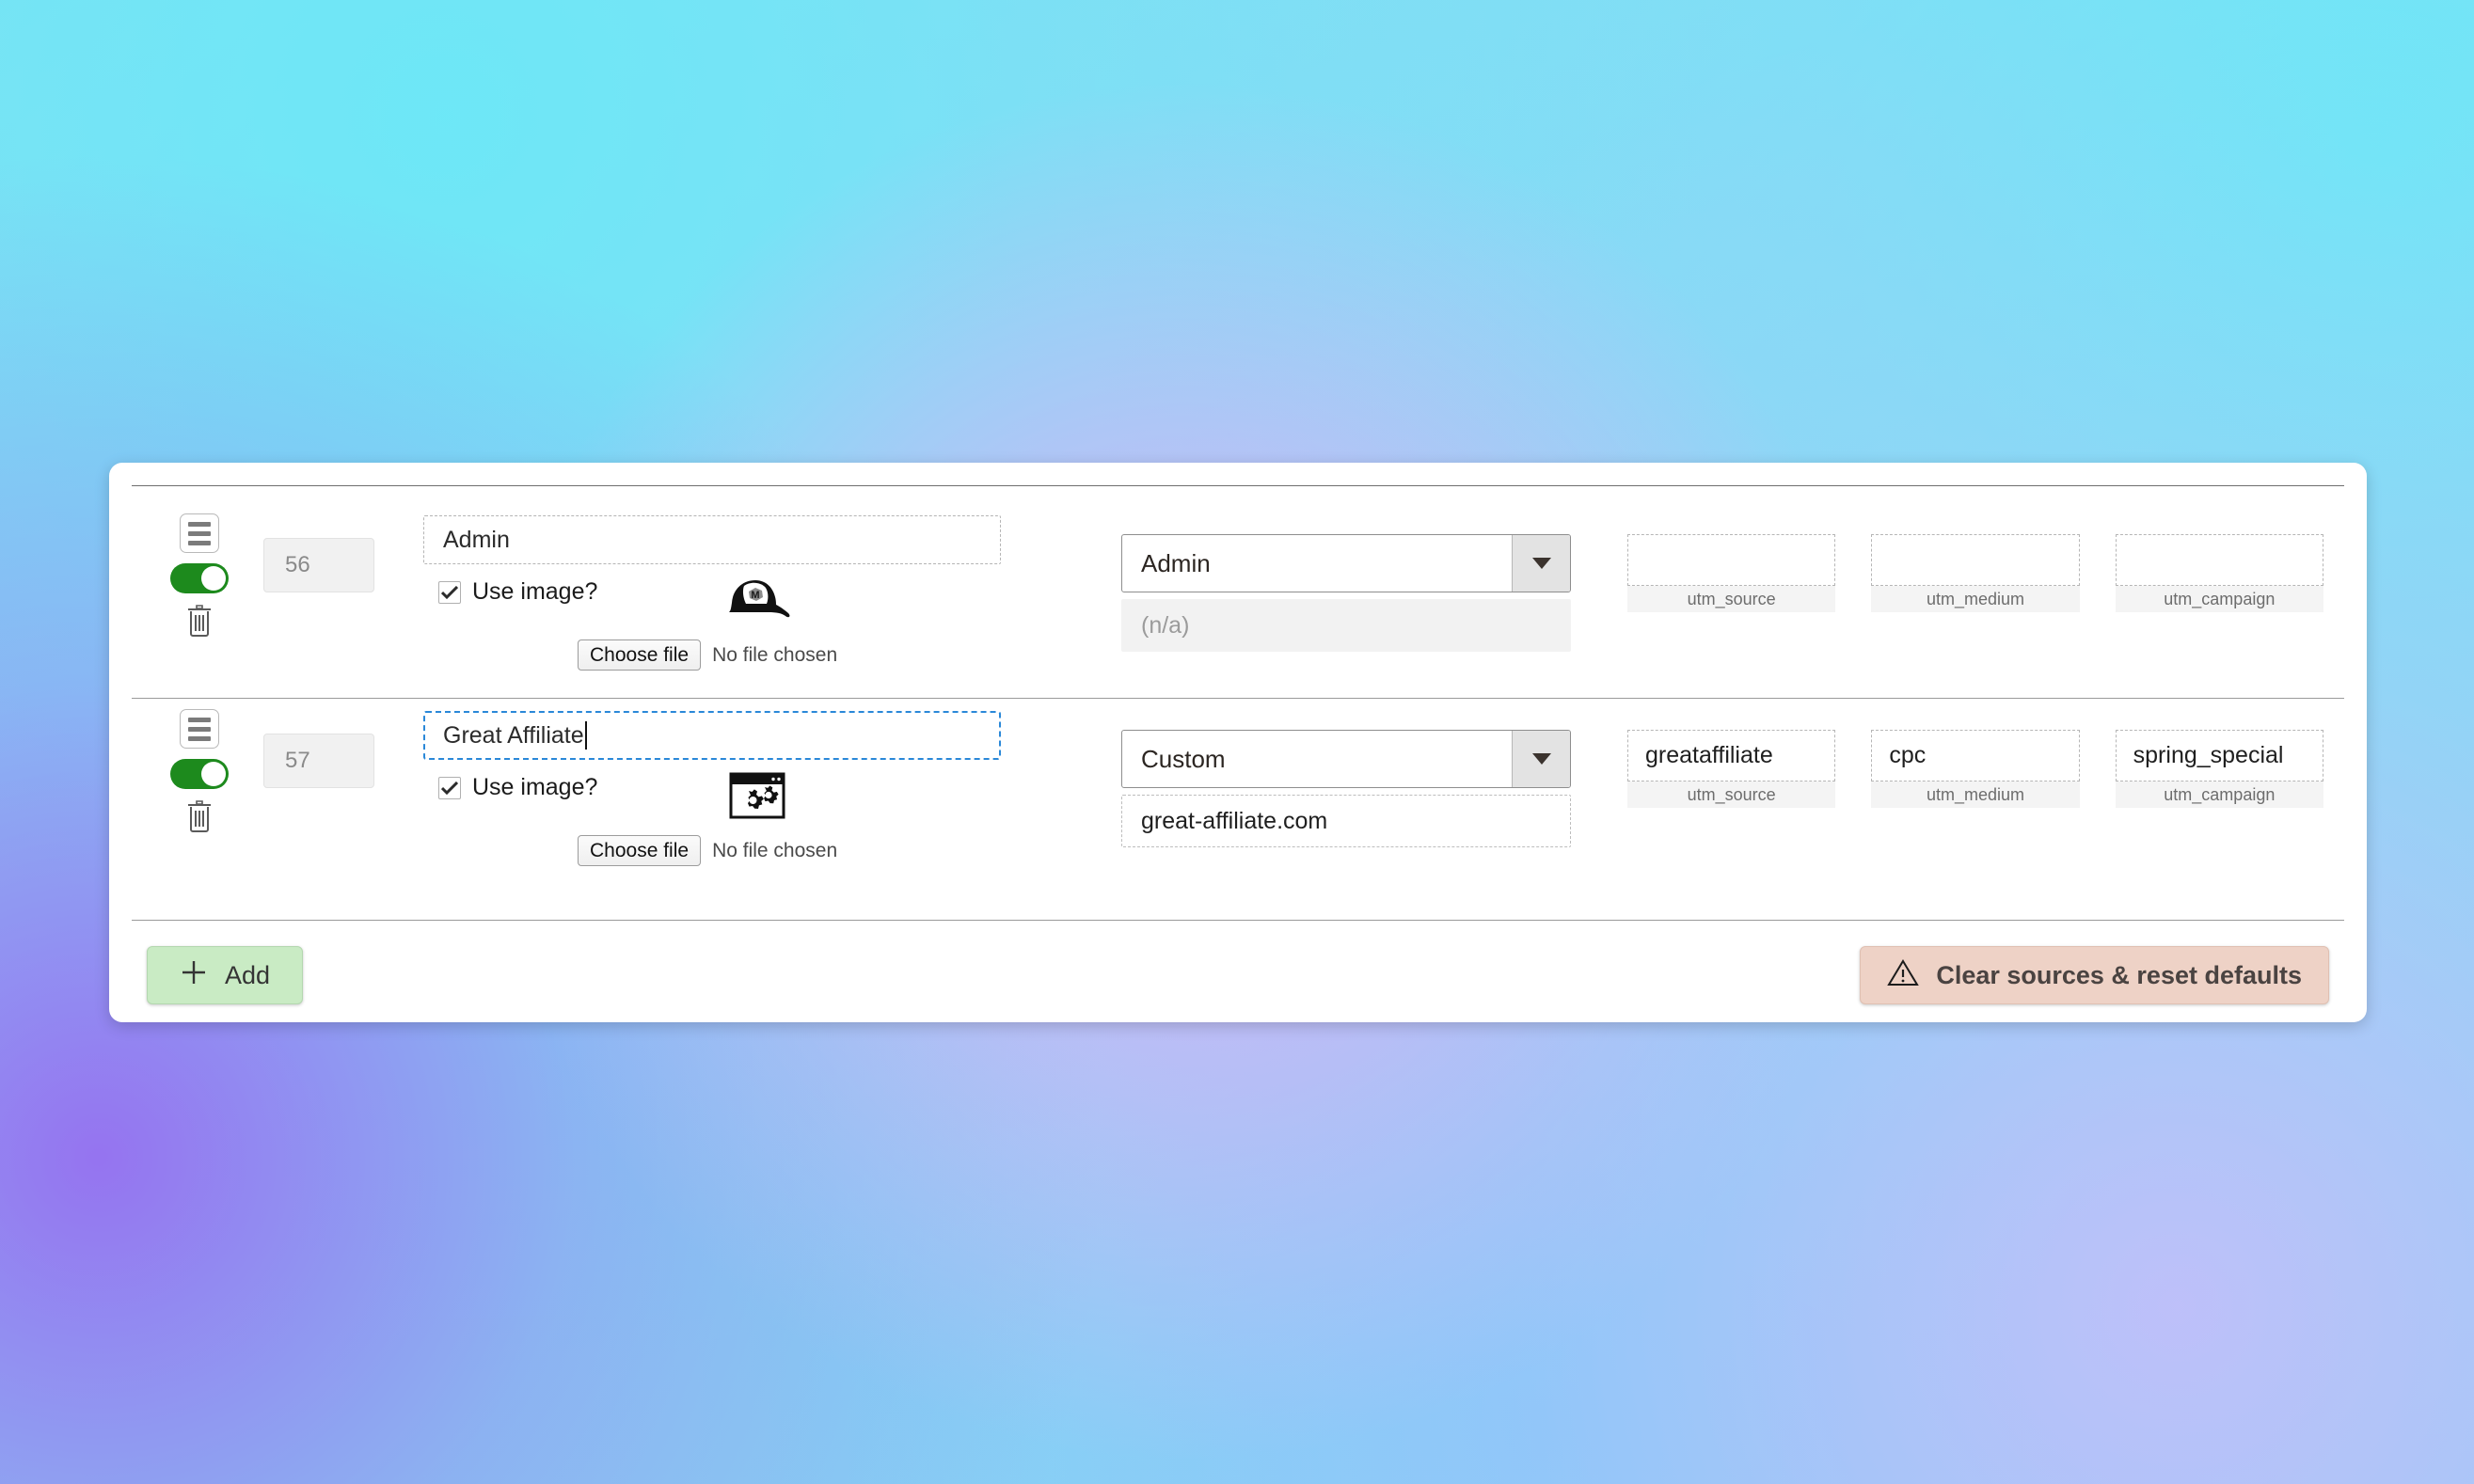 The image size is (2474, 1484). Describe the element at coordinates (513, 735) in the screenshot. I see `source-name-value: Great Affiliate` at that location.